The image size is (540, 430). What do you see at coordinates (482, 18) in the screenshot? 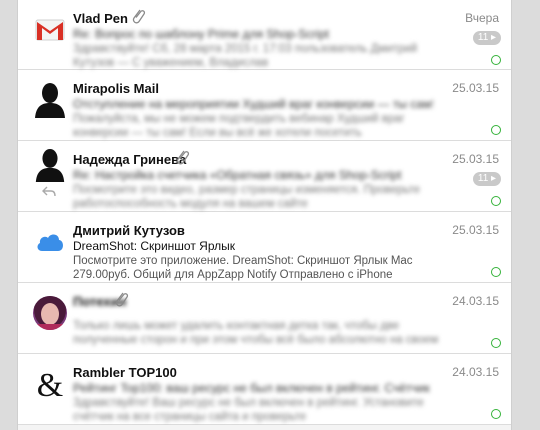
I see `message-date: Вчера` at bounding box center [482, 18].